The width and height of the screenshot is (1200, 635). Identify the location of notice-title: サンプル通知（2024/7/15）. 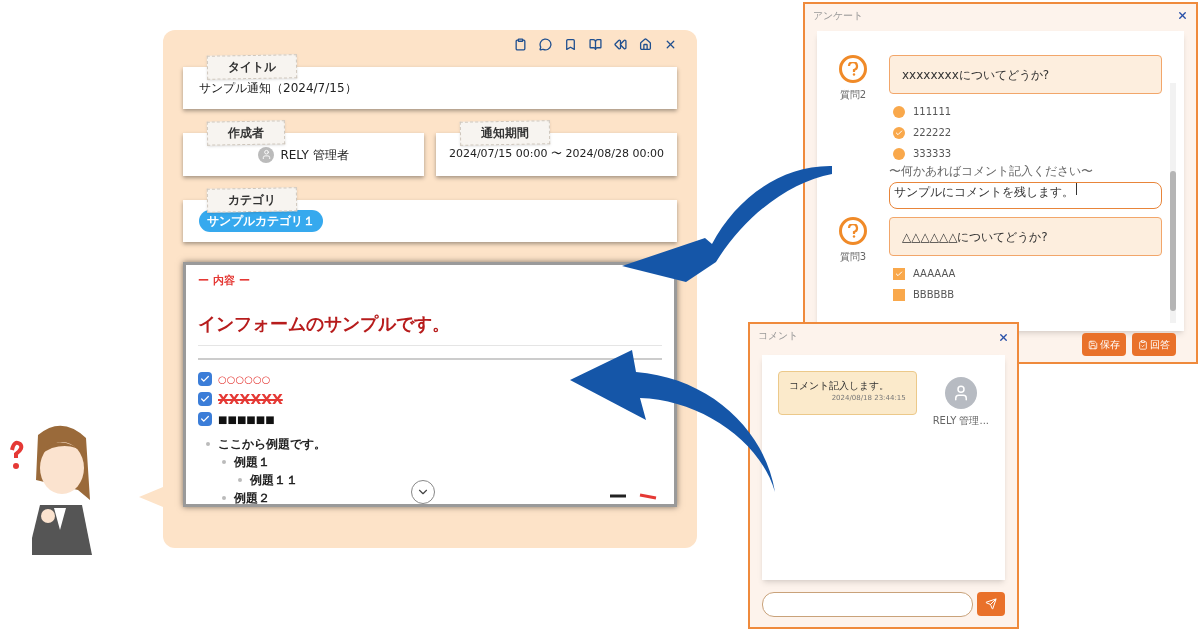
(278, 88).